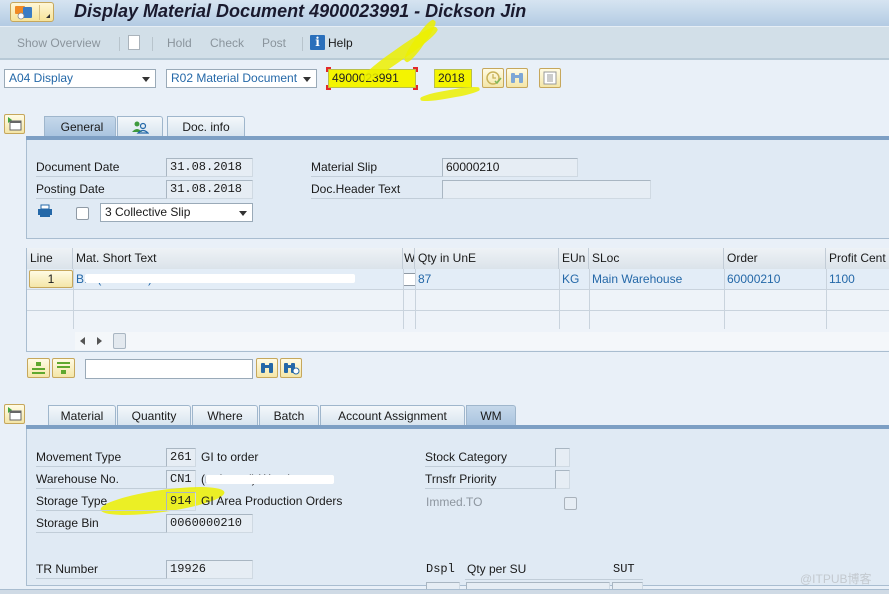  I want to click on tab-account-assignment: Account Assignment, so click(392, 415).